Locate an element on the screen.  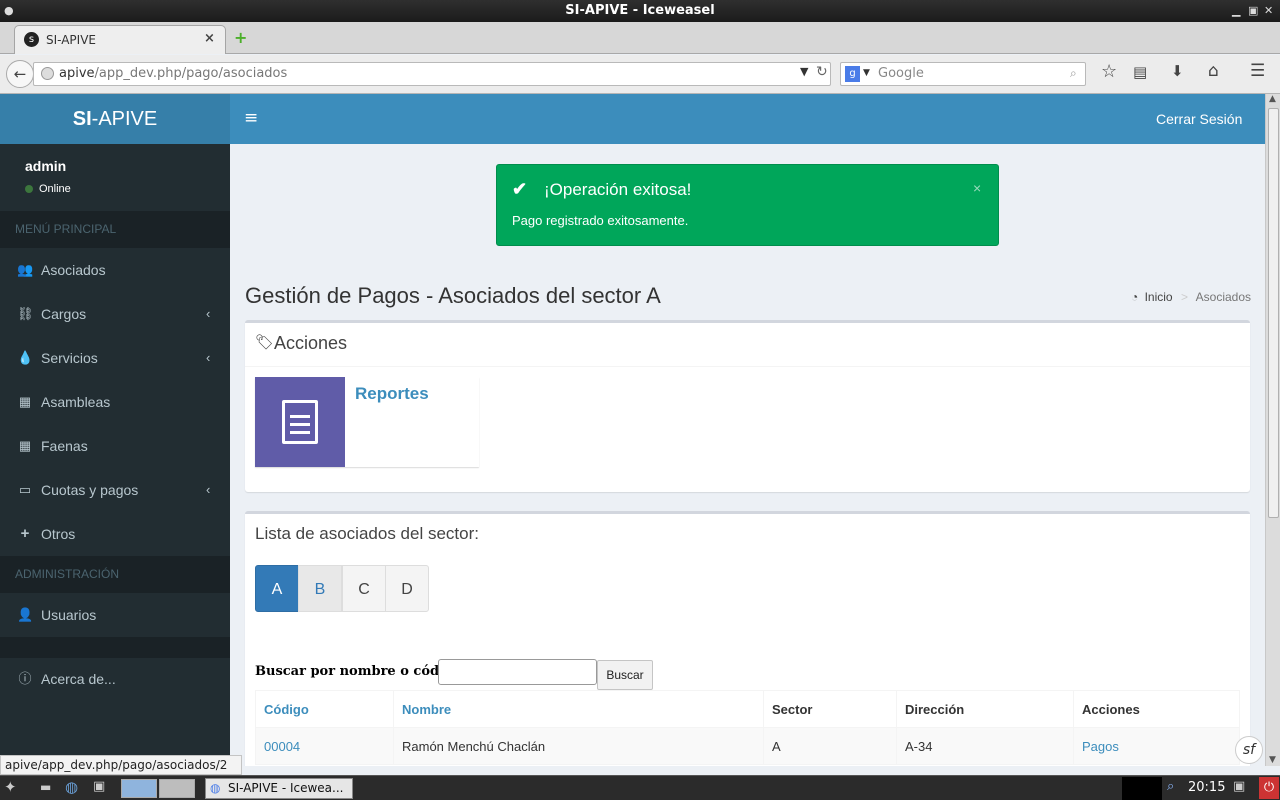
browser-menu-icon: ☰ is located at coordinates (1257, 71).